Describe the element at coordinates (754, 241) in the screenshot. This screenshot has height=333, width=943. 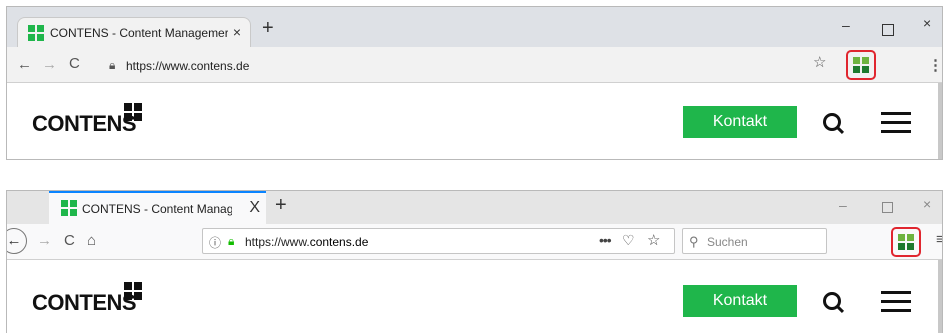
I see `search-field: ⚲ Suchen` at that location.